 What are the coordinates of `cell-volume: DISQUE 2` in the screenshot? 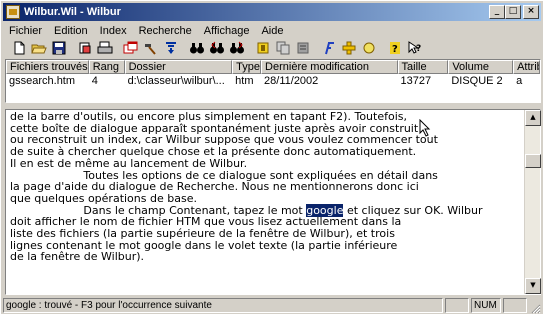 It's located at (477, 81).